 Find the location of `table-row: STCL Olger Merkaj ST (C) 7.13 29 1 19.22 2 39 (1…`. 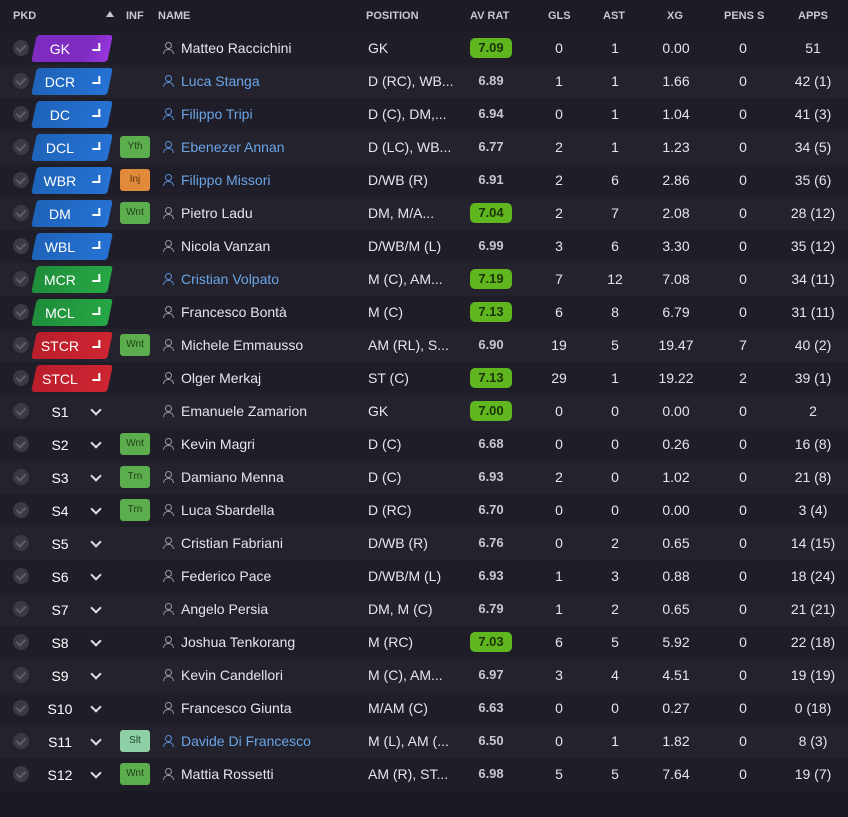

table-row: STCL Olger Merkaj ST (C) 7.13 29 1 19.22 2 39 (1… is located at coordinates (424, 378).